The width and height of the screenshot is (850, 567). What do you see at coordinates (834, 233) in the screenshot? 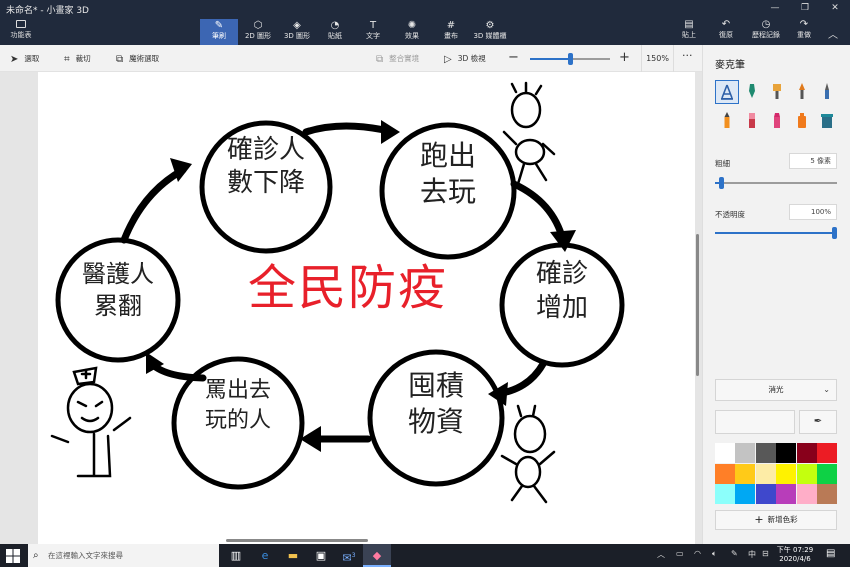
I see `opacity-slider-thumb` at bounding box center [834, 233].